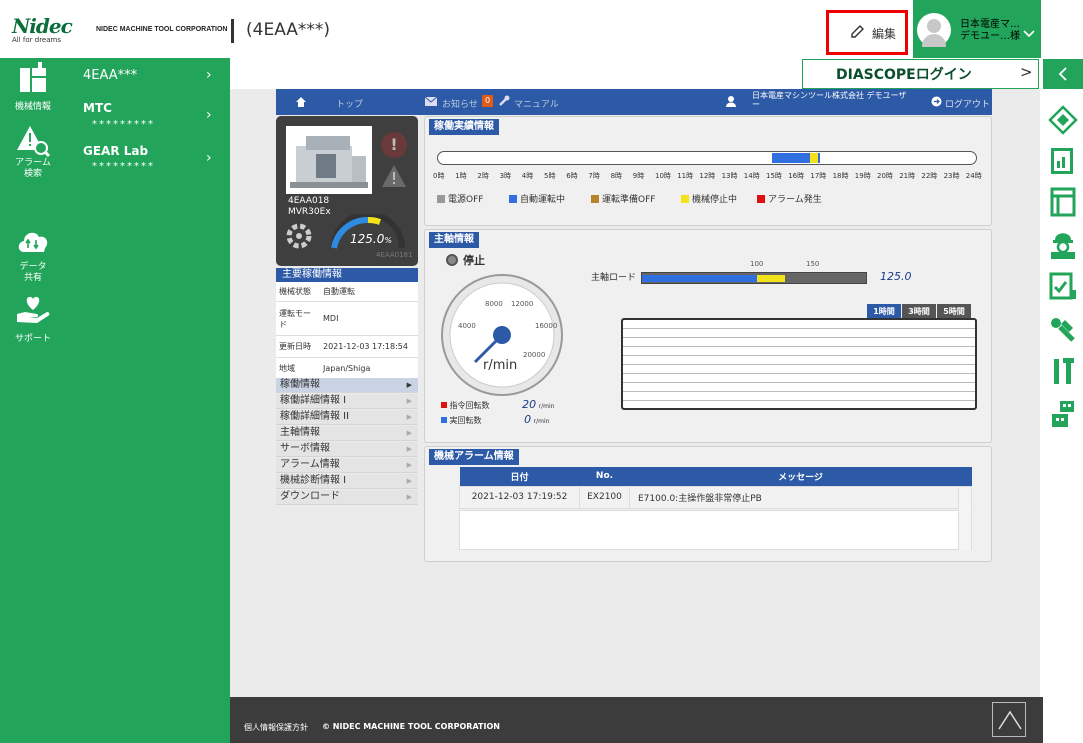  I want to click on corp-name: NIDEC MACHINE TOOL CORPORATION, so click(162, 29).